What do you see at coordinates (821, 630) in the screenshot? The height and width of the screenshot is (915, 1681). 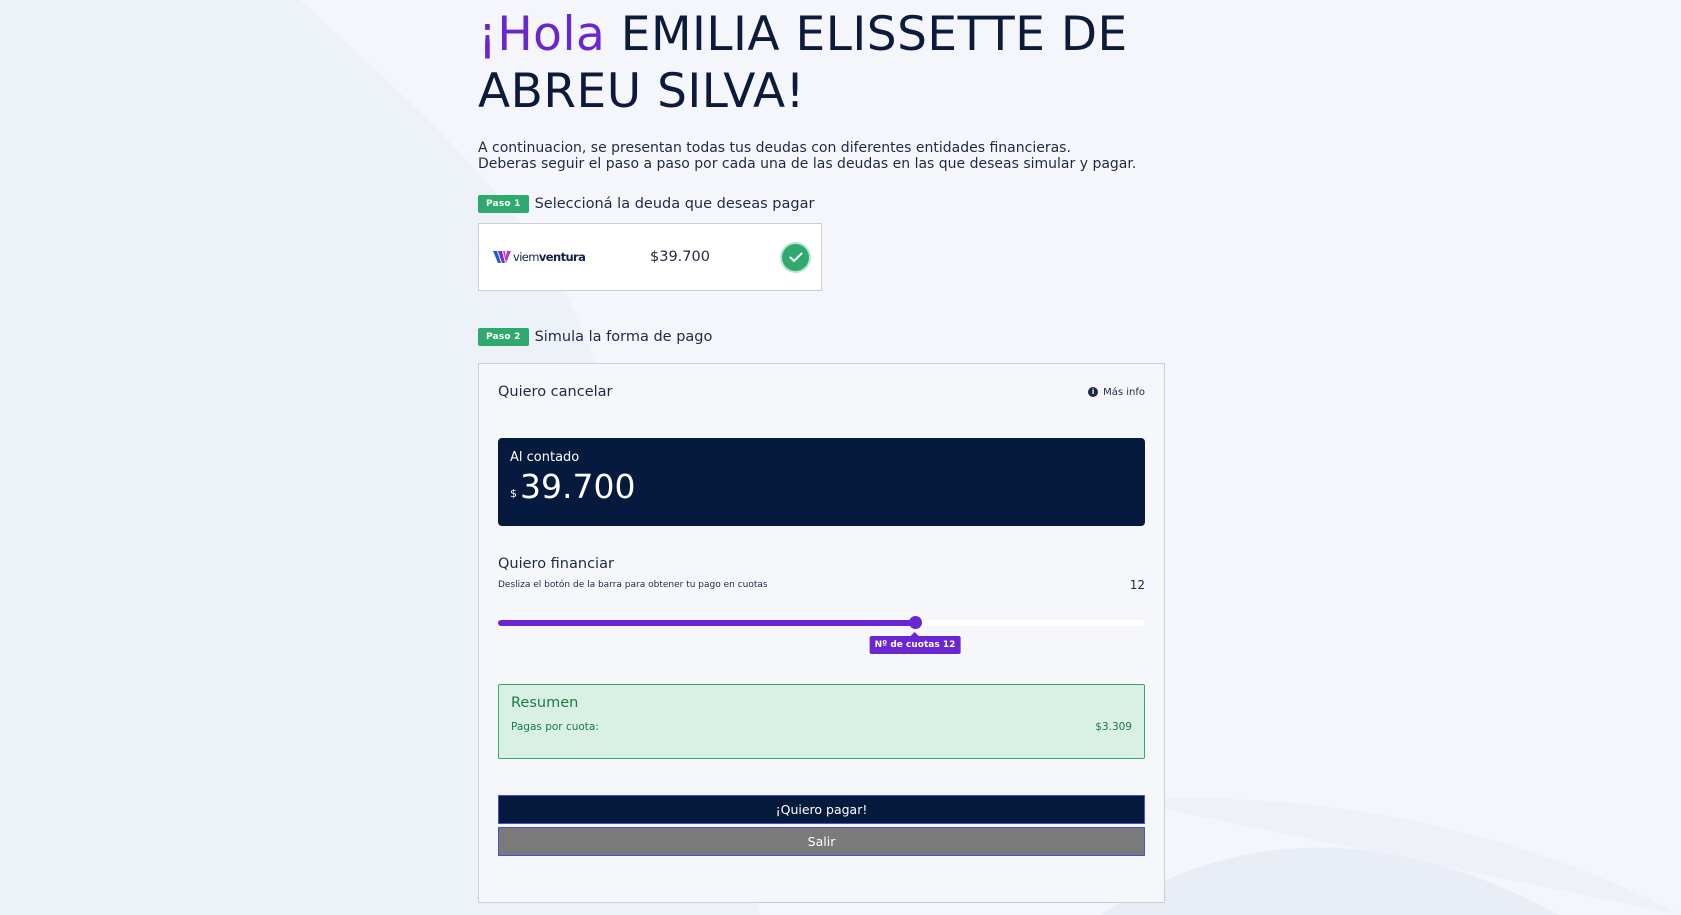 I see `installments-slider: Nº de cuotas 12` at bounding box center [821, 630].